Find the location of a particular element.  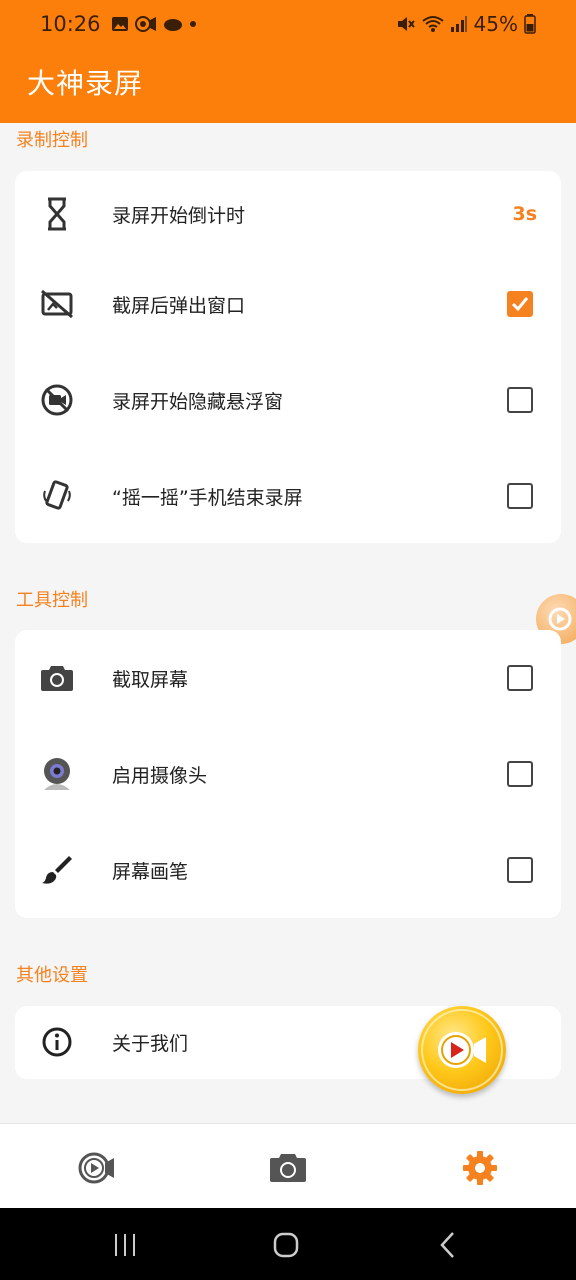

battery-percent: 45% is located at coordinates (495, 24).